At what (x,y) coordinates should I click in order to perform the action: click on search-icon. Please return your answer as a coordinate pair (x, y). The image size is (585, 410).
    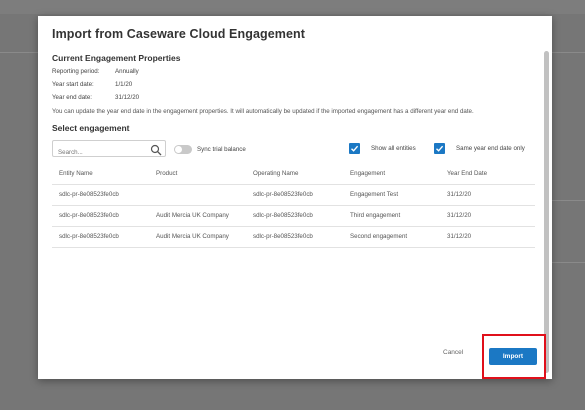
    Looking at the image, I should click on (156, 149).